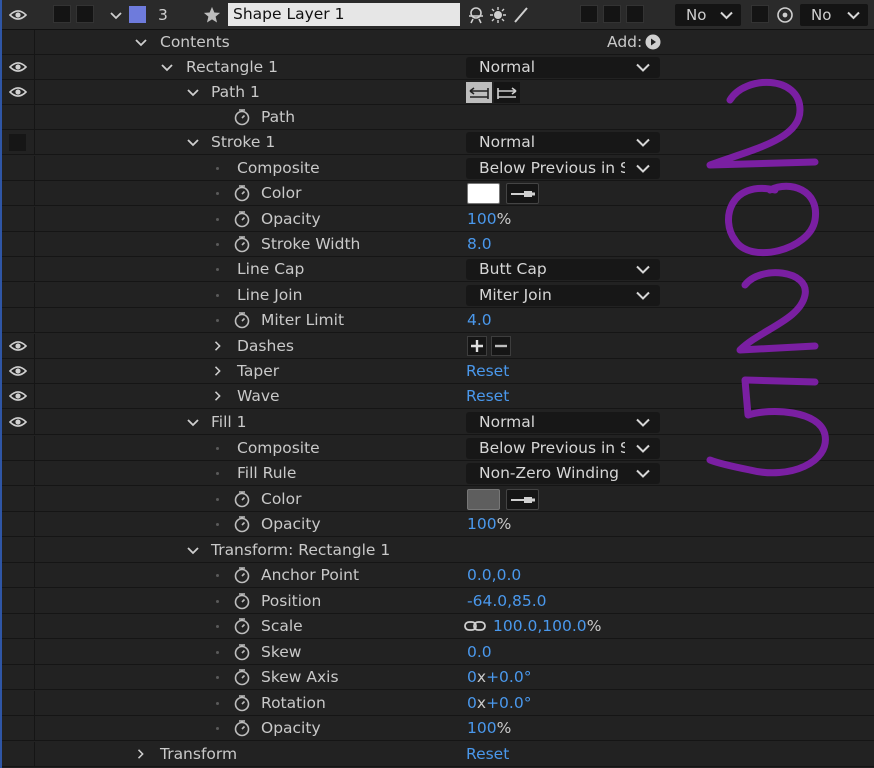 Image resolution: width=874 pixels, height=768 pixels. Describe the element at coordinates (612, 14) in the screenshot. I see `motion-blur-toggle` at that location.